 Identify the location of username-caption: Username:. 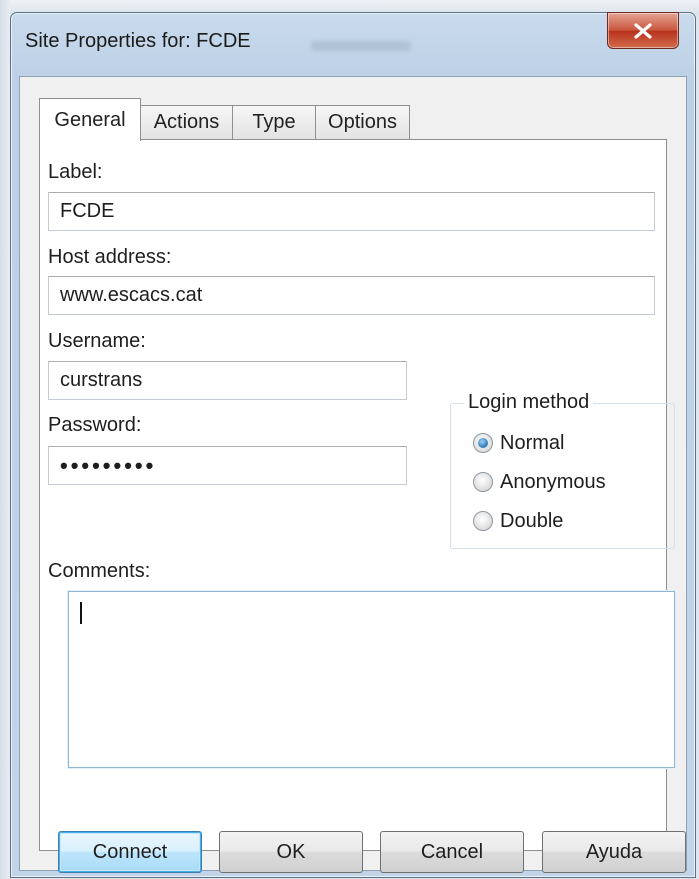
(97, 341).